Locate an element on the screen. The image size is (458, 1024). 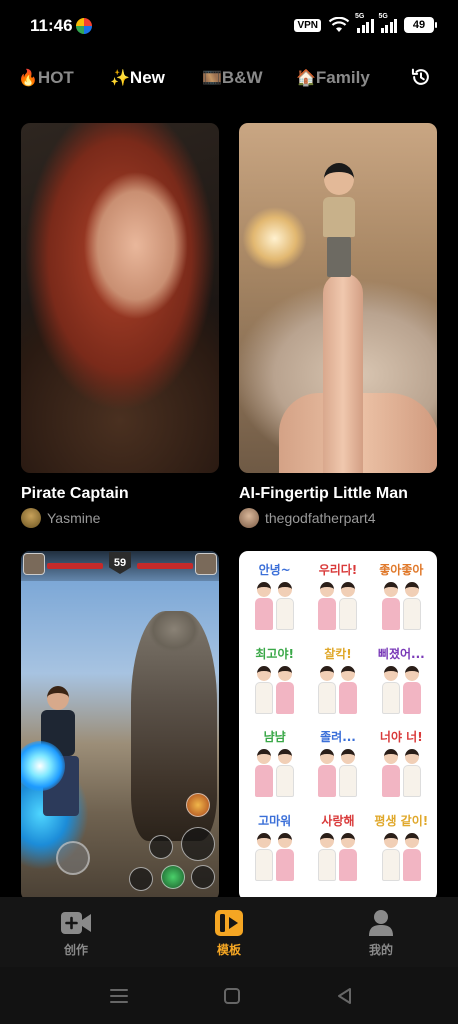
nav-label: 模板 is located at coordinates (228, 950).